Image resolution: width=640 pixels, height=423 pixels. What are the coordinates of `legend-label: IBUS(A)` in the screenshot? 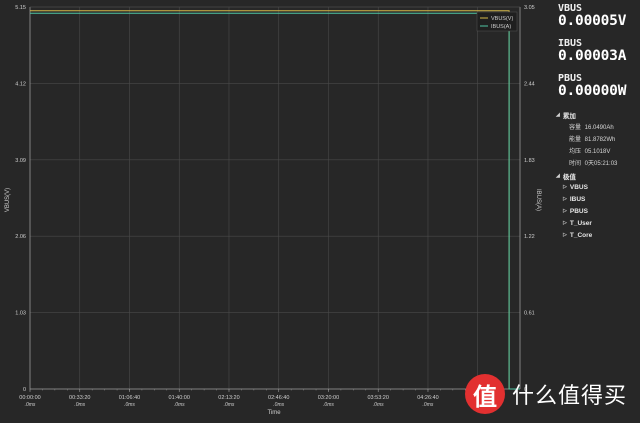 It's located at (501, 27).